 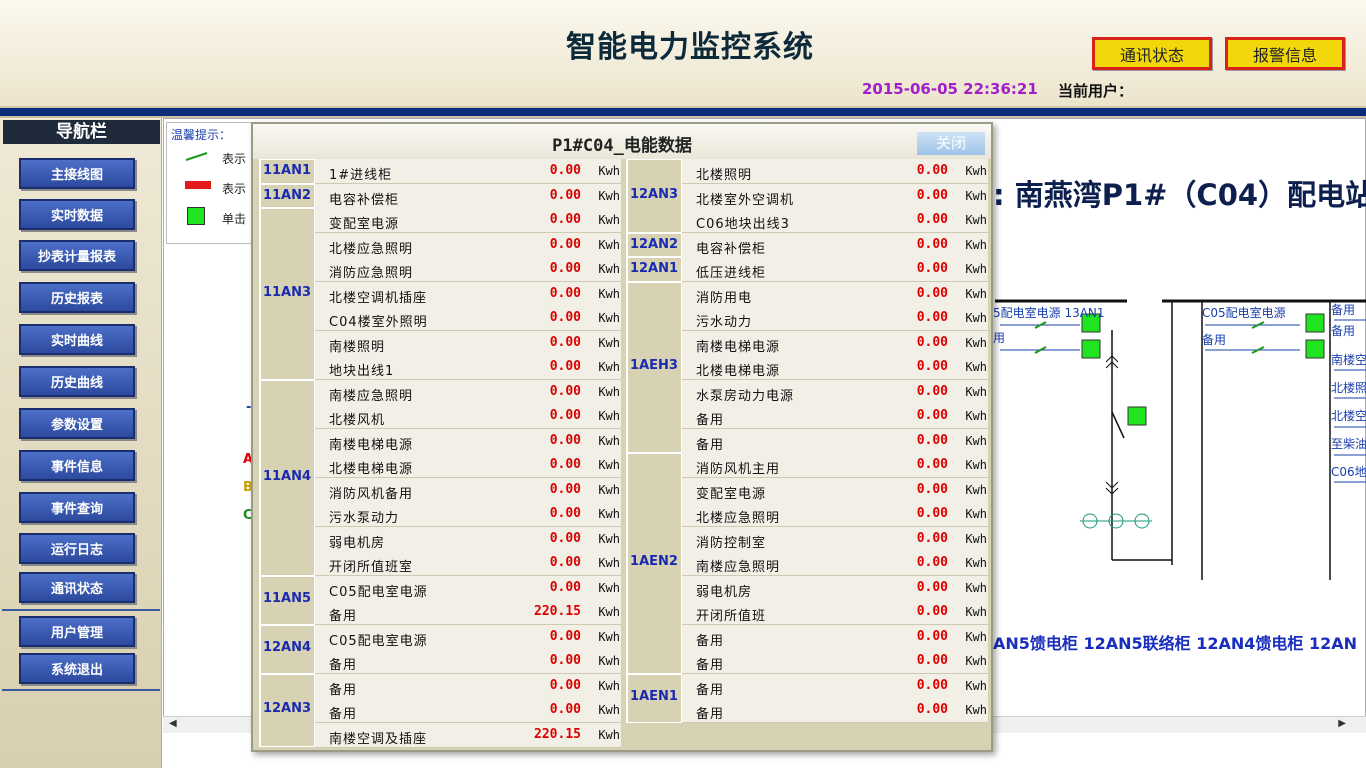 I want to click on table-row: C04楼室外照明 0.00 Kwh, so click(x=468, y=318).